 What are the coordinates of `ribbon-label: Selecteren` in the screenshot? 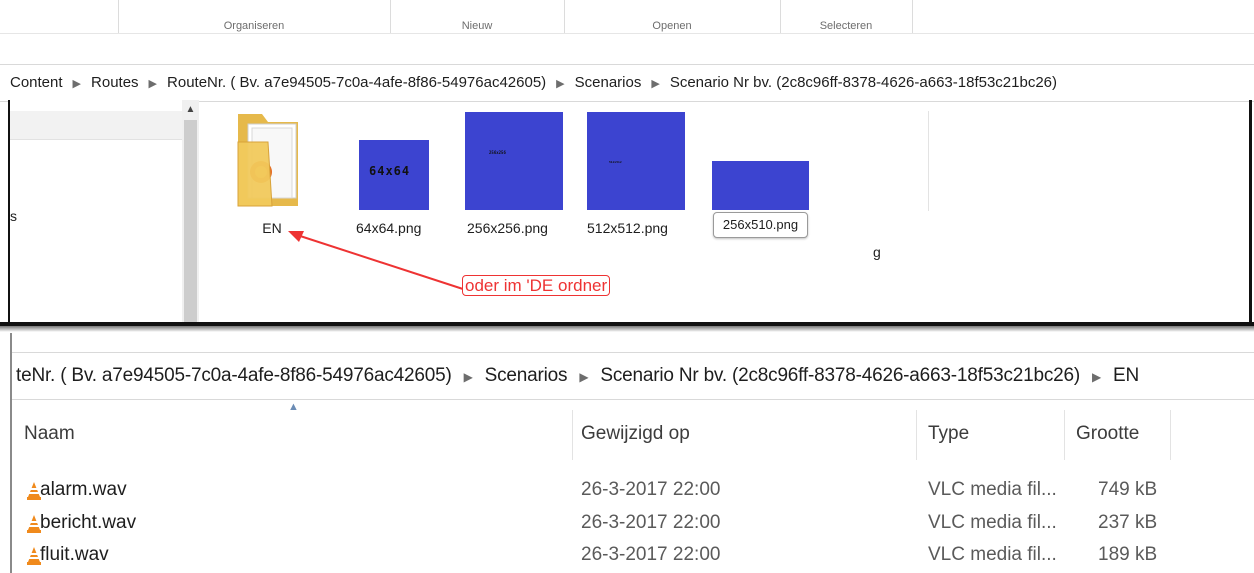 It's located at (846, 26).